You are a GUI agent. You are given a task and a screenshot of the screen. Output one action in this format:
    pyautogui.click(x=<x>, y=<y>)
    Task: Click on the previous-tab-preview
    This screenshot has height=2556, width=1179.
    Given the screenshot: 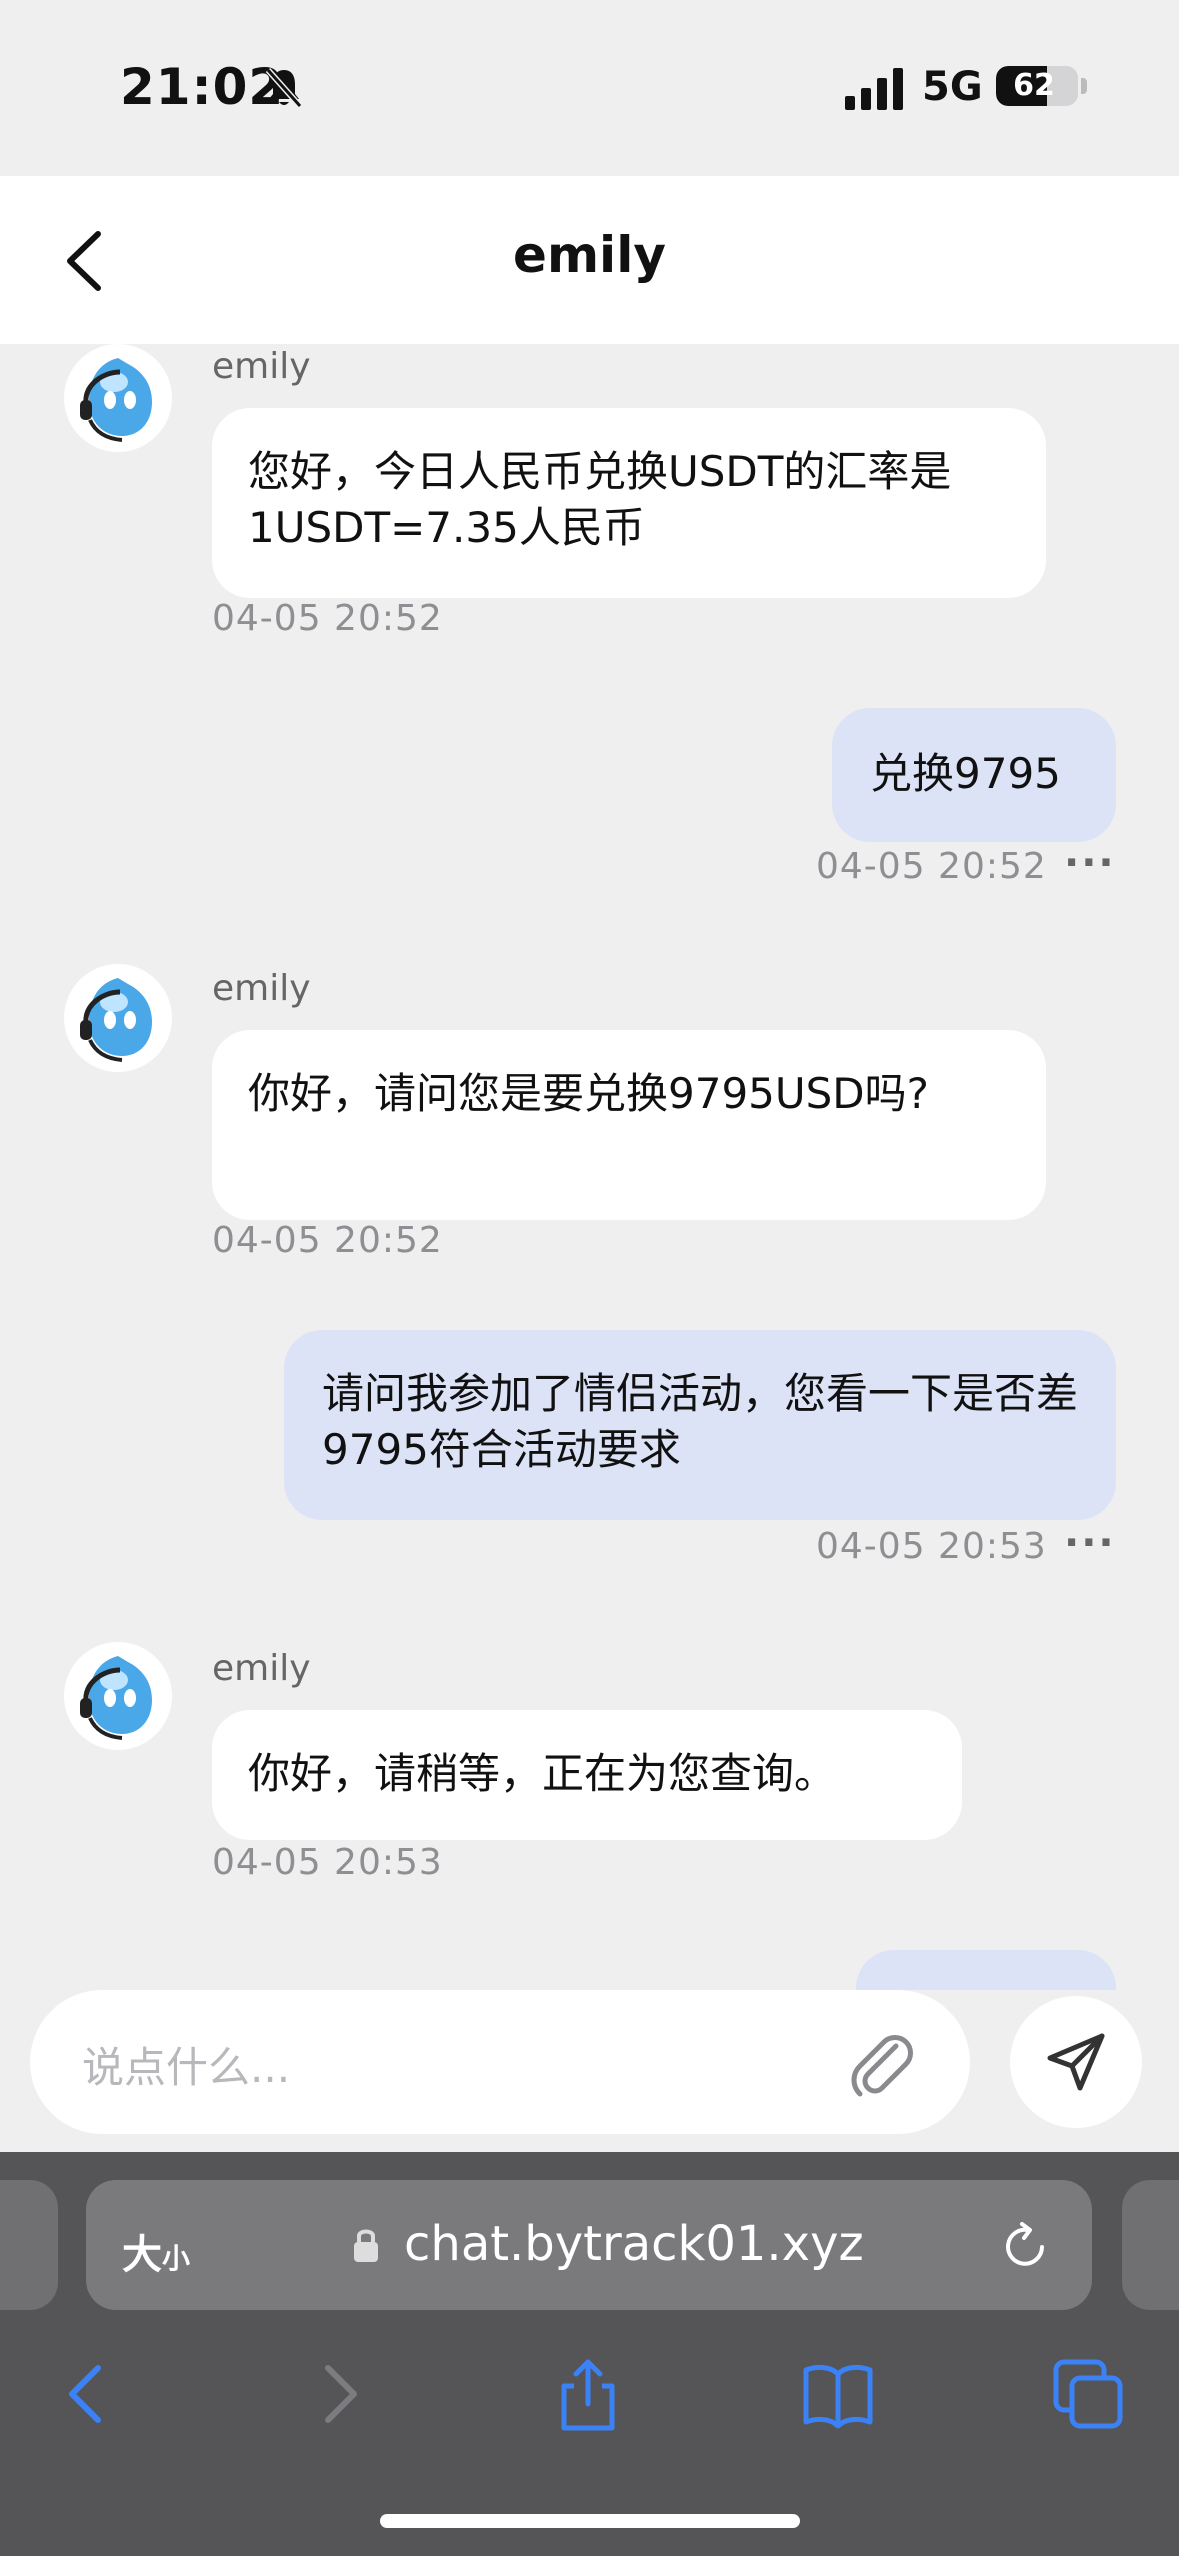 What is the action you would take?
    pyautogui.click(x=29, y=2245)
    